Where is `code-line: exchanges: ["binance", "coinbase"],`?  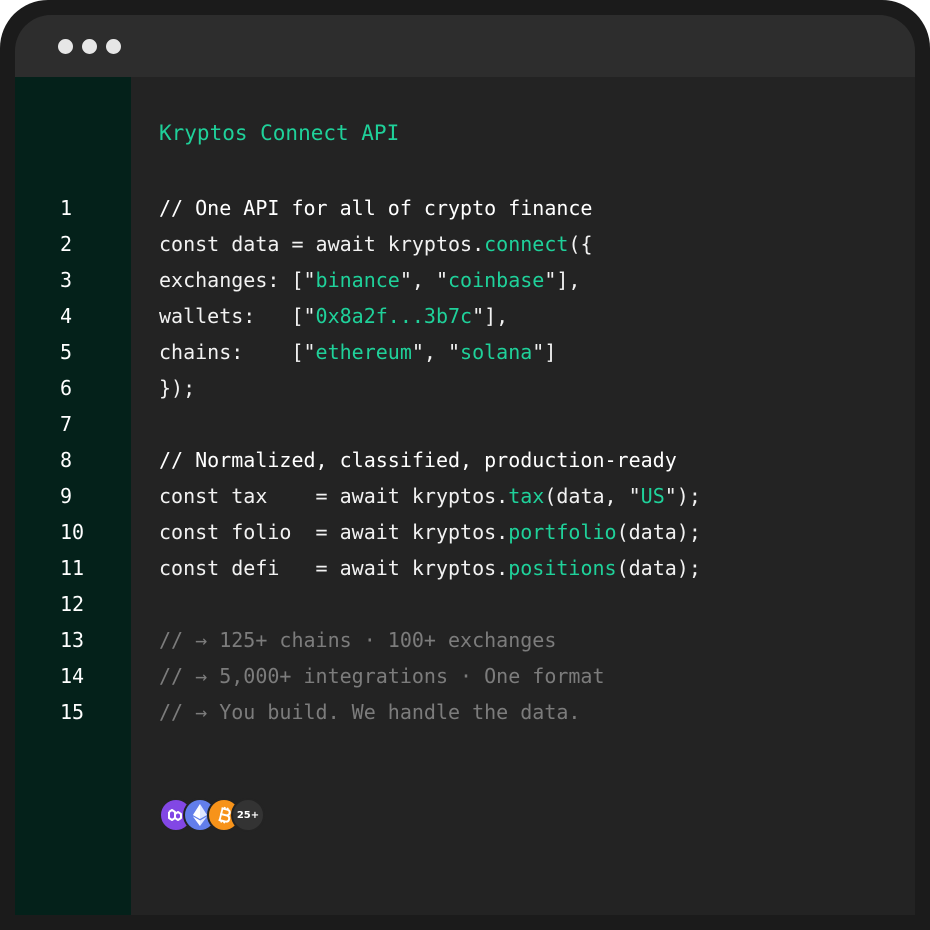 code-line: exchanges: ["binance", "coinbase"], is located at coordinates (537, 283).